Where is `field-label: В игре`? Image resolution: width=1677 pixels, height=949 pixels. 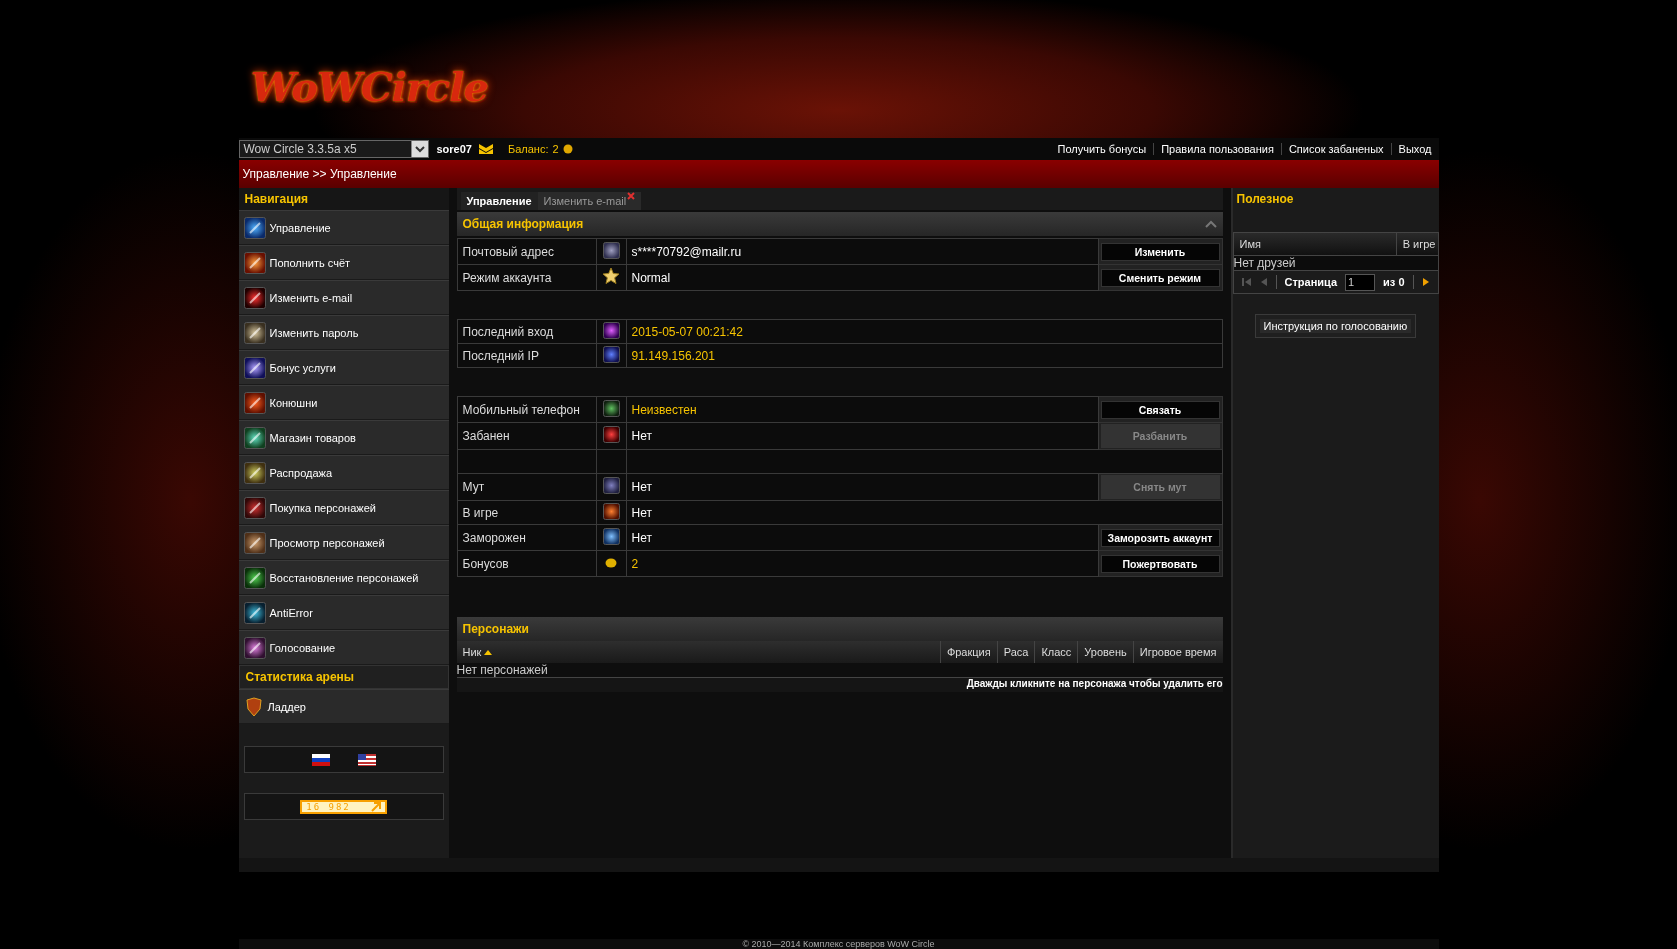 field-label: В игре is located at coordinates (480, 512).